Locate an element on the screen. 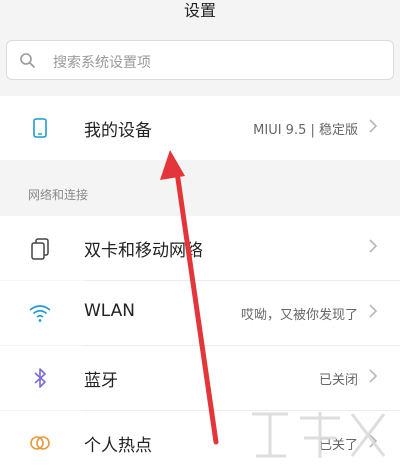  watermark-logo is located at coordinates (319, 435).